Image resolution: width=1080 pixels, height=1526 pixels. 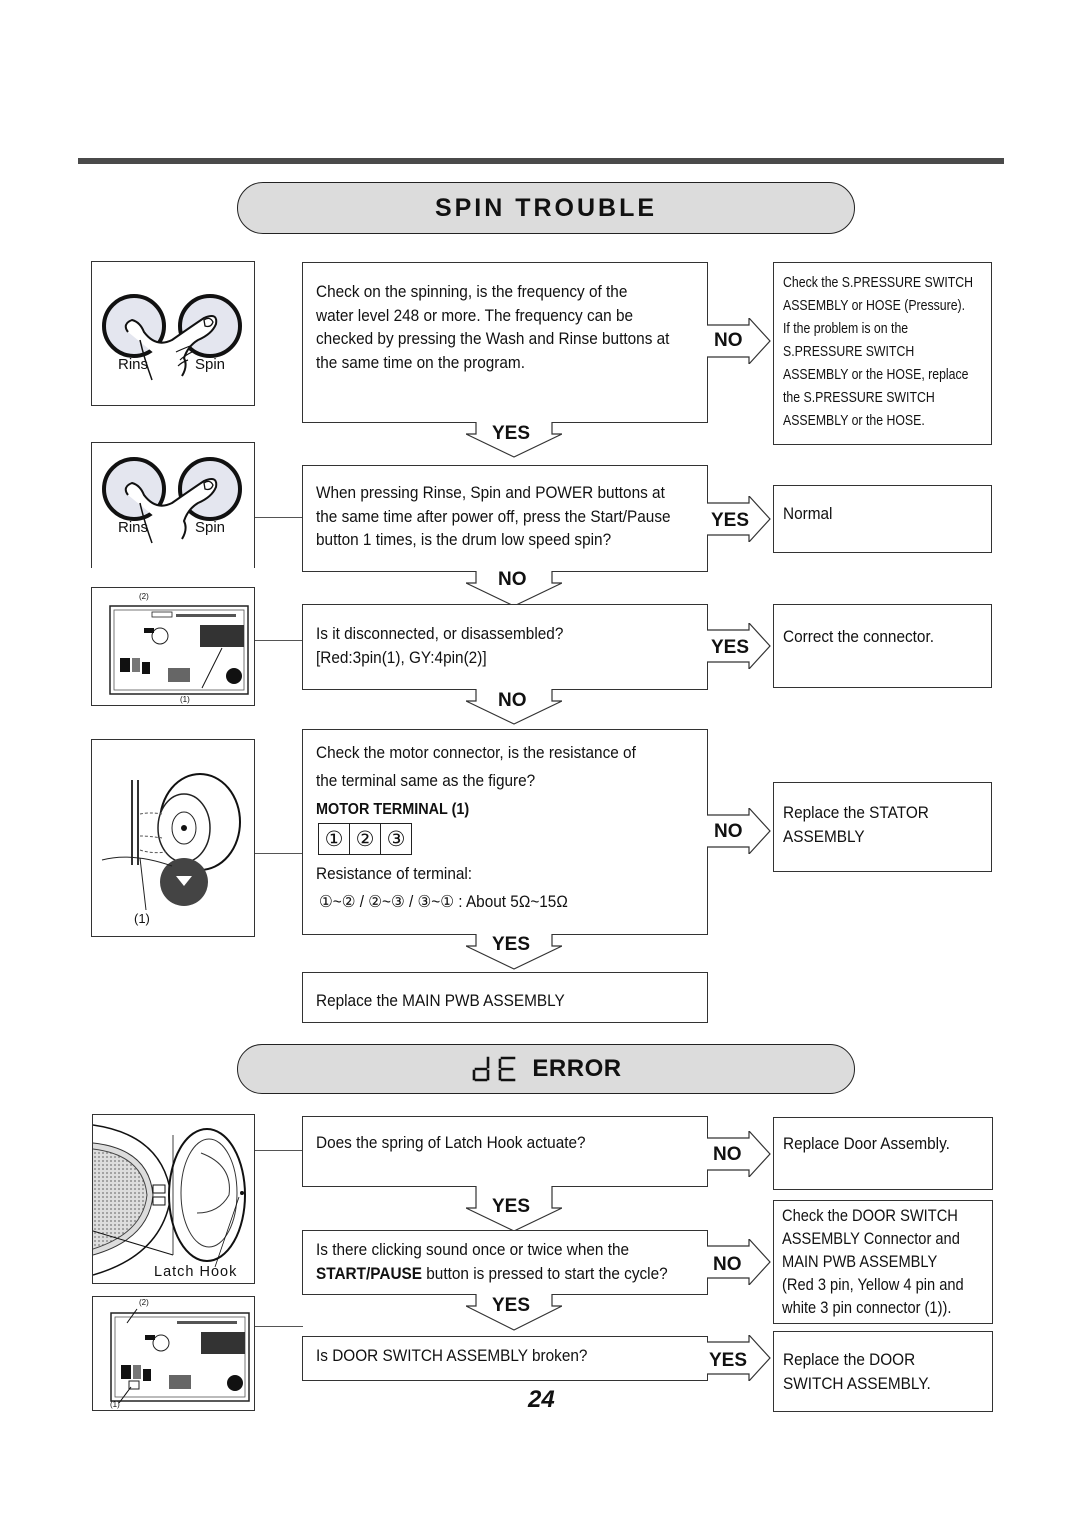 What do you see at coordinates (173, 1199) in the screenshot?
I see `door-latch-image: Latch Hook` at bounding box center [173, 1199].